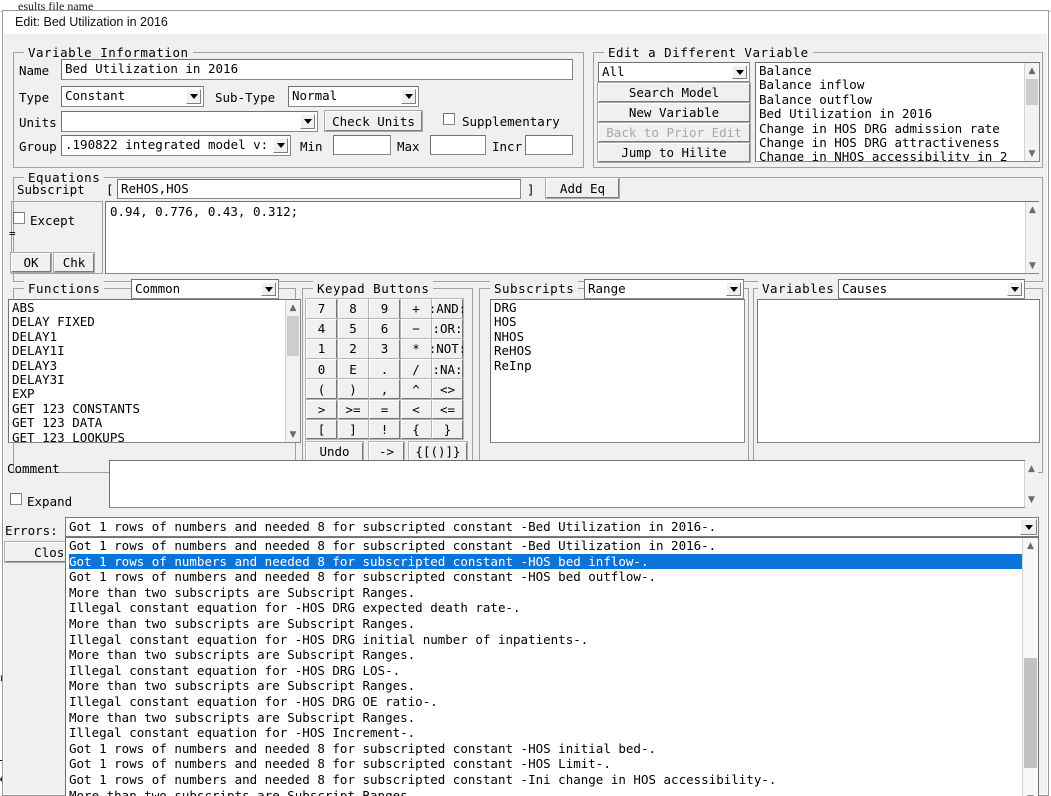 Image resolution: width=1051 pixels, height=796 pixels. What do you see at coordinates (416, 369) in the screenshot?
I see `keypad-key: /` at bounding box center [416, 369].